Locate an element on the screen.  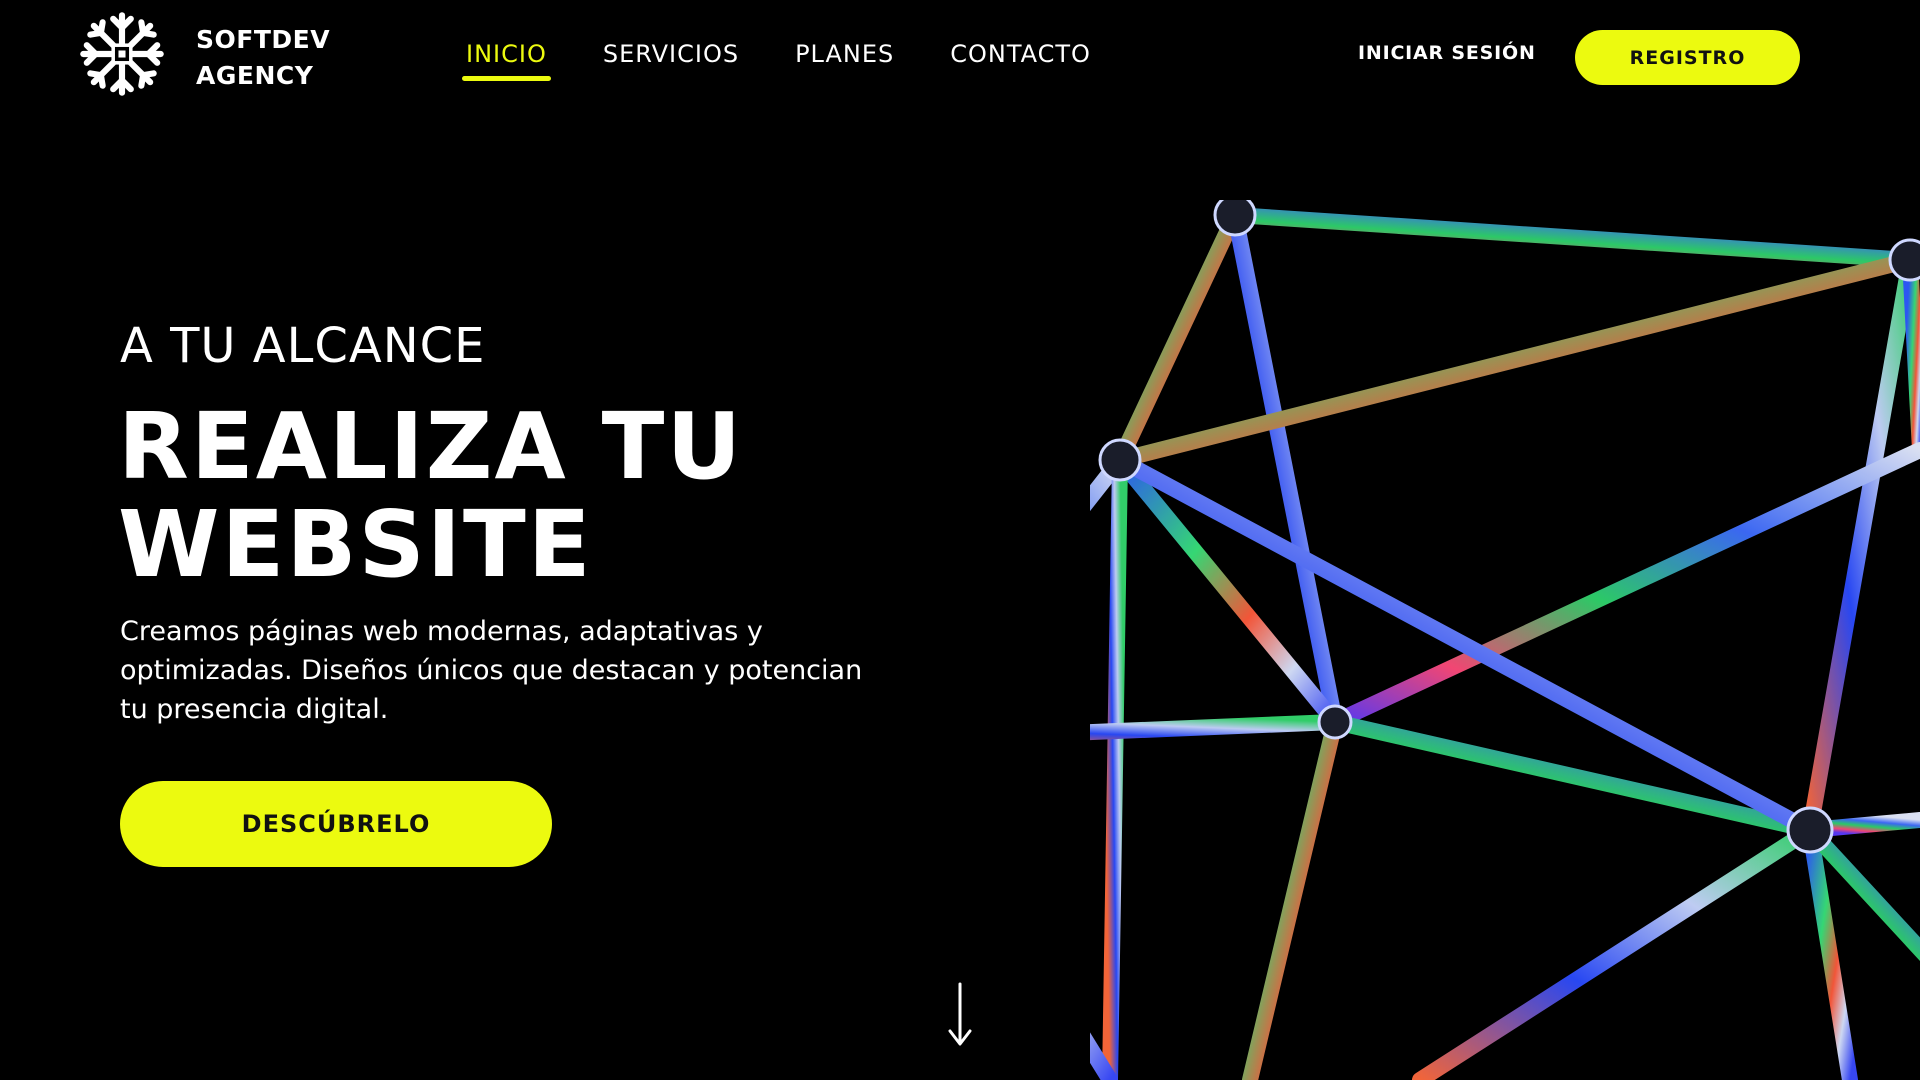
nav-item-label: PLANES is located at coordinates (845, 54).